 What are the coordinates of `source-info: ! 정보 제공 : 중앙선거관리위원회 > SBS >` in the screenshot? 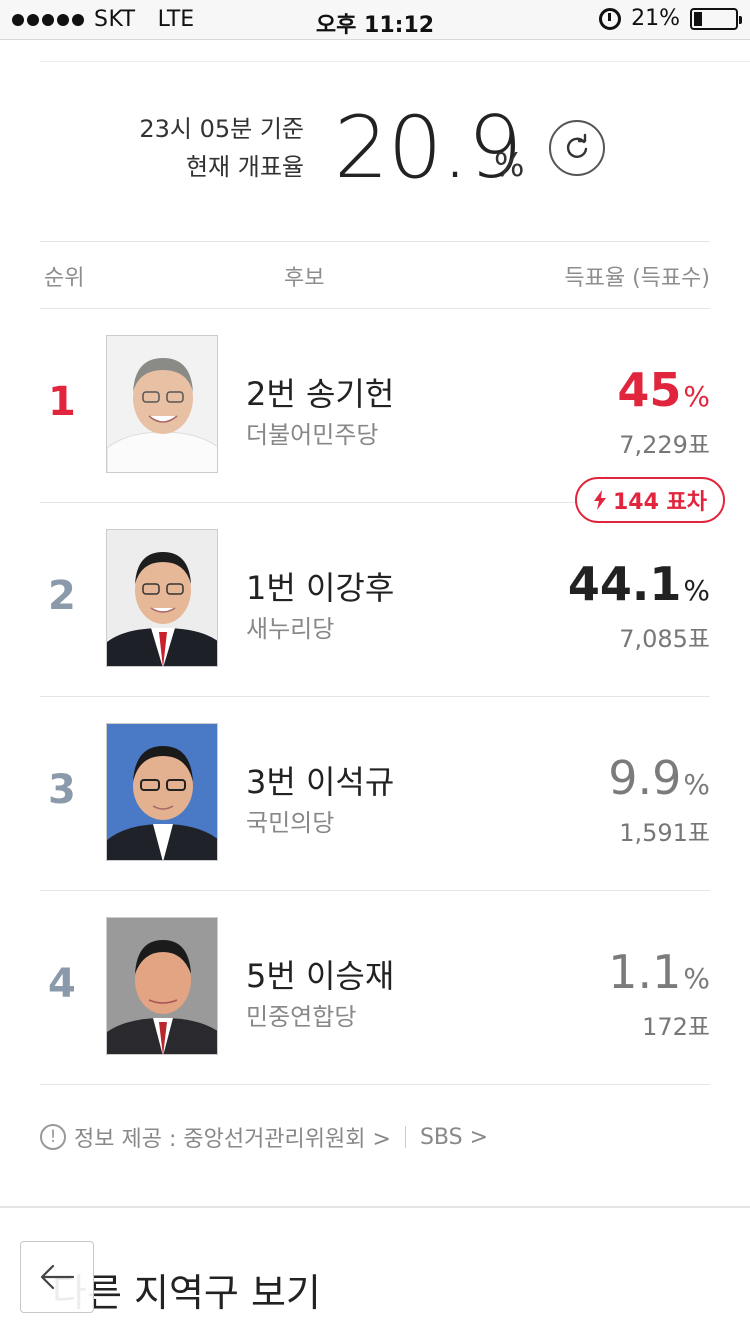 It's located at (264, 1137).